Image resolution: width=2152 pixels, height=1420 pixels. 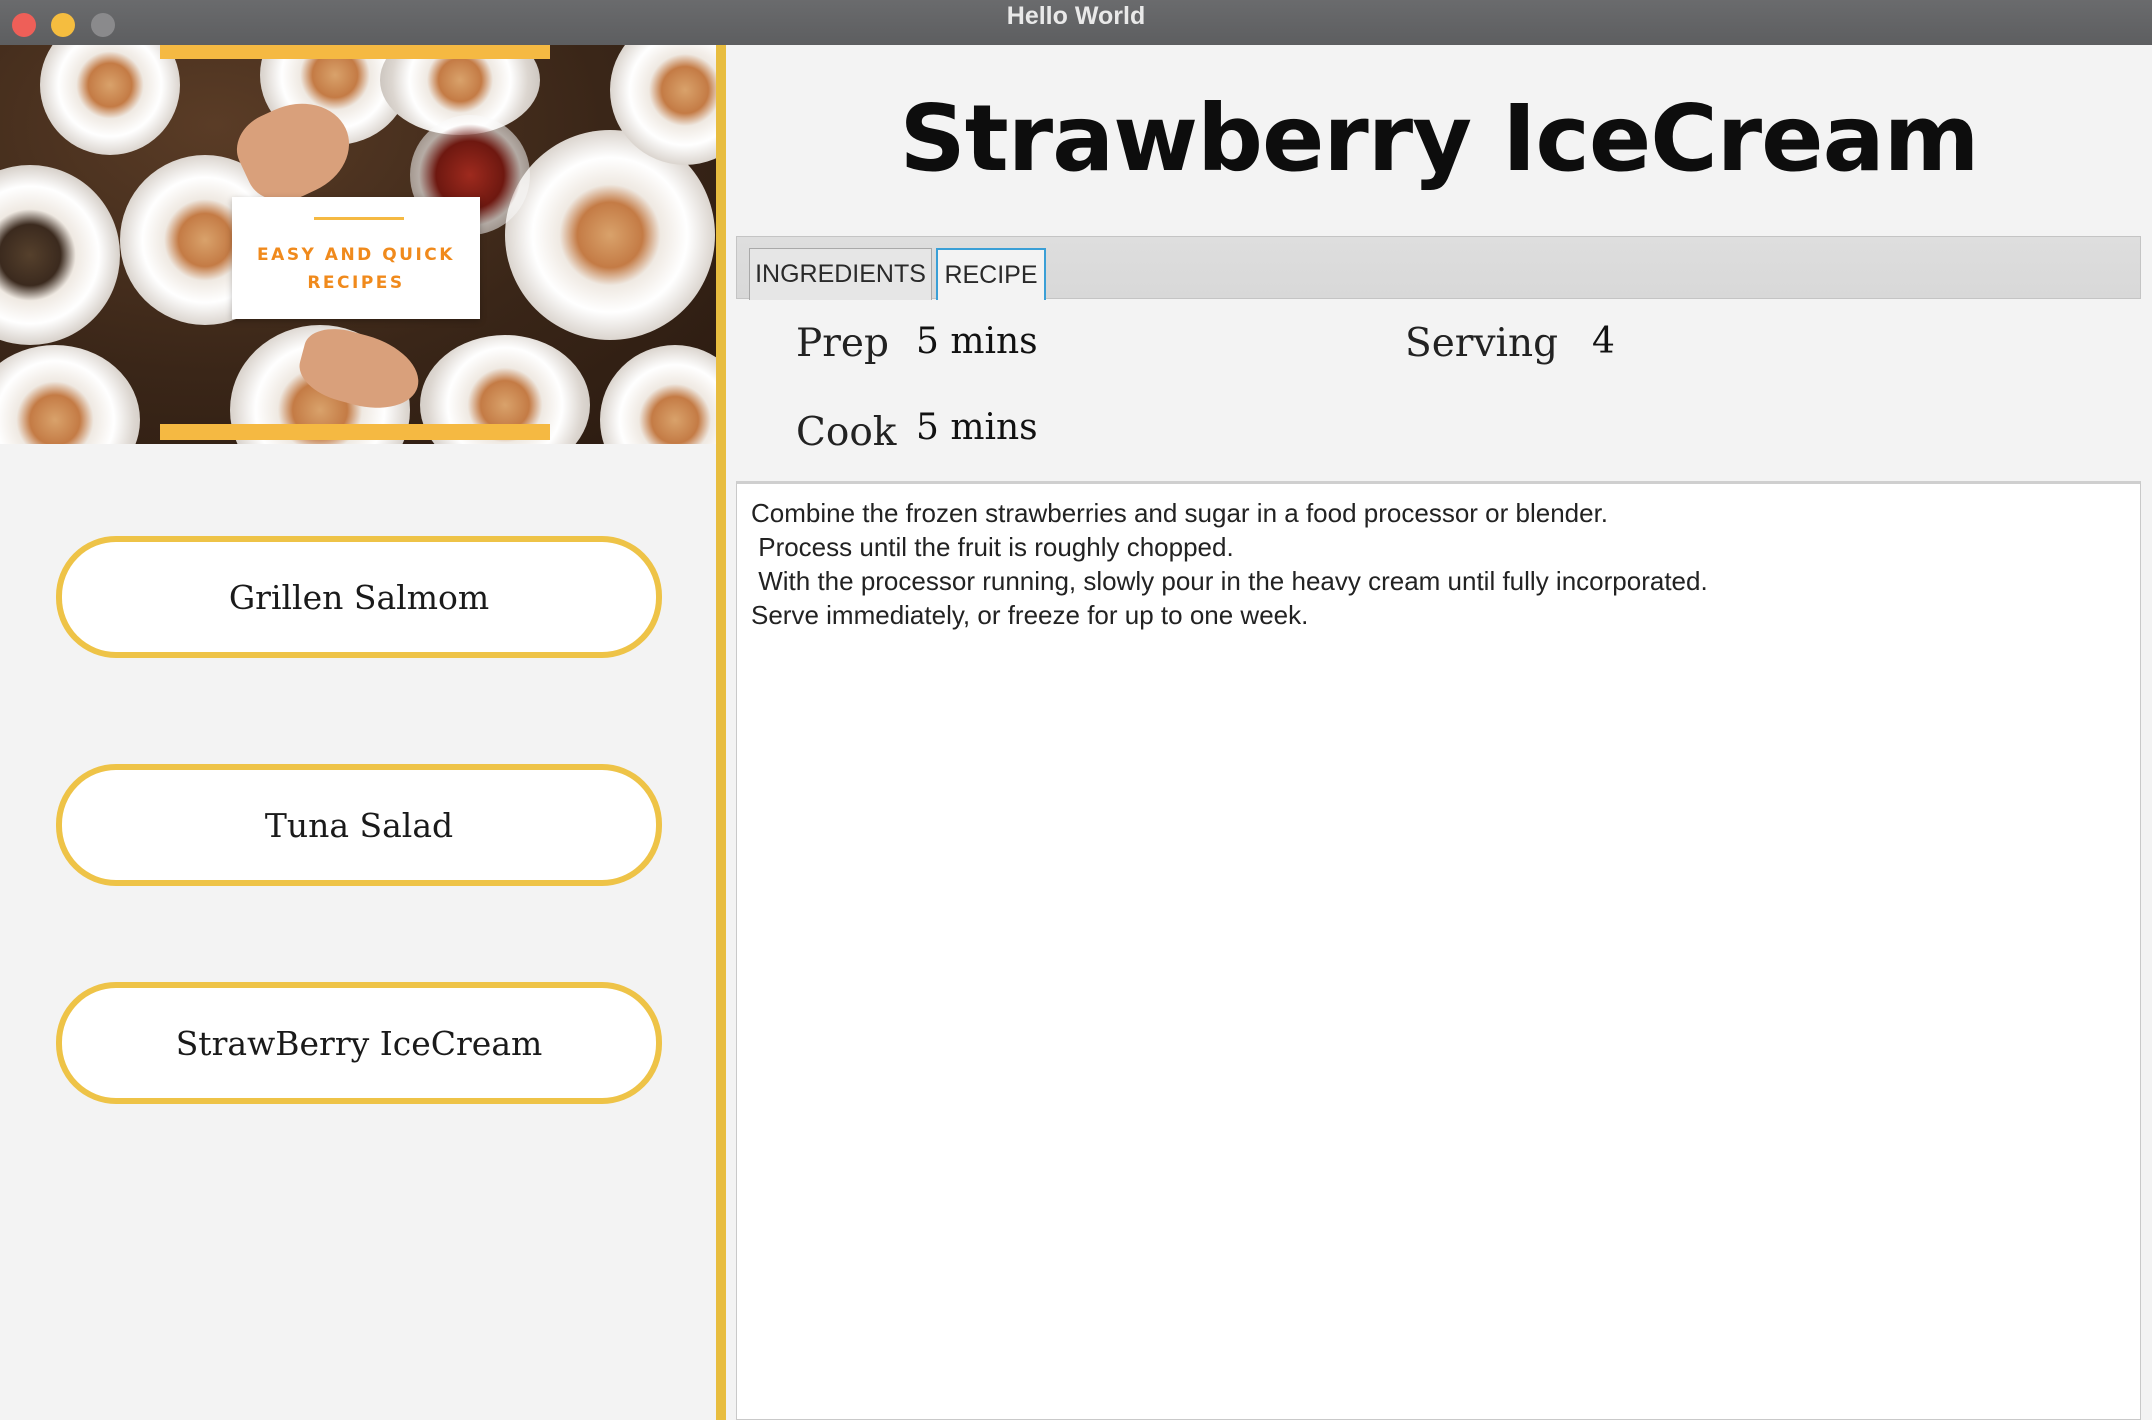 What do you see at coordinates (991, 274) in the screenshot?
I see `tab-recipe: RECIPE` at bounding box center [991, 274].